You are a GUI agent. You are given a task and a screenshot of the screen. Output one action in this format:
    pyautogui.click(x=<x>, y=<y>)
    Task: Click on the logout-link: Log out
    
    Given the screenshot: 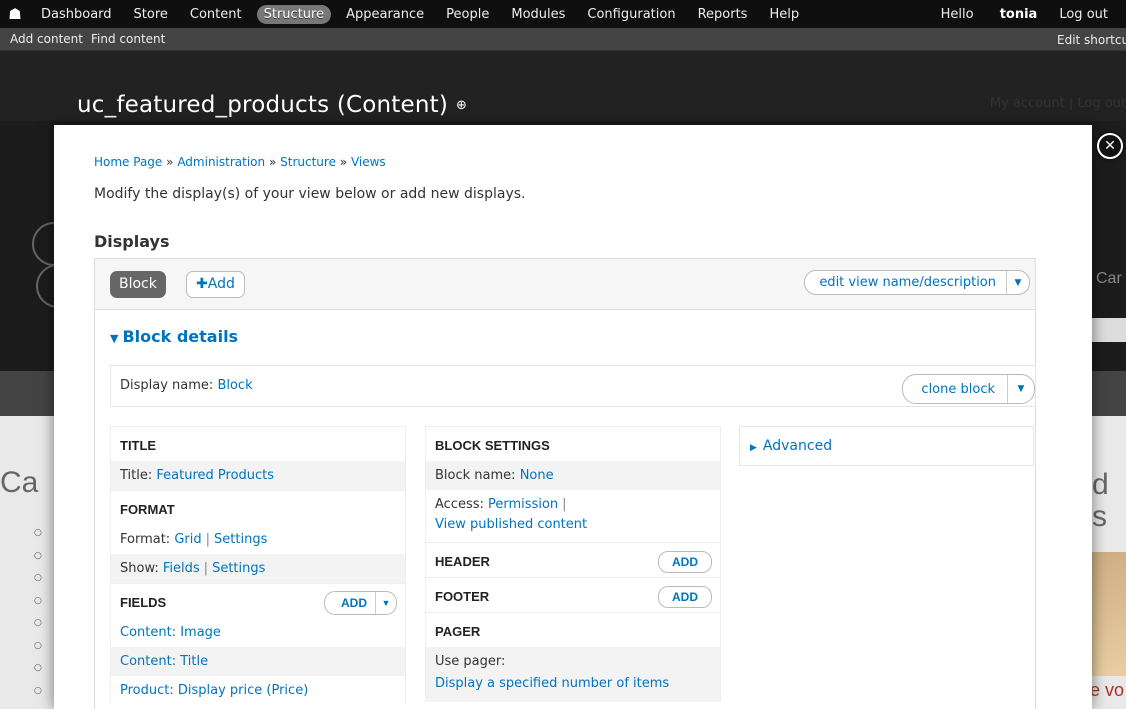 What is the action you would take?
    pyautogui.click(x=1083, y=14)
    